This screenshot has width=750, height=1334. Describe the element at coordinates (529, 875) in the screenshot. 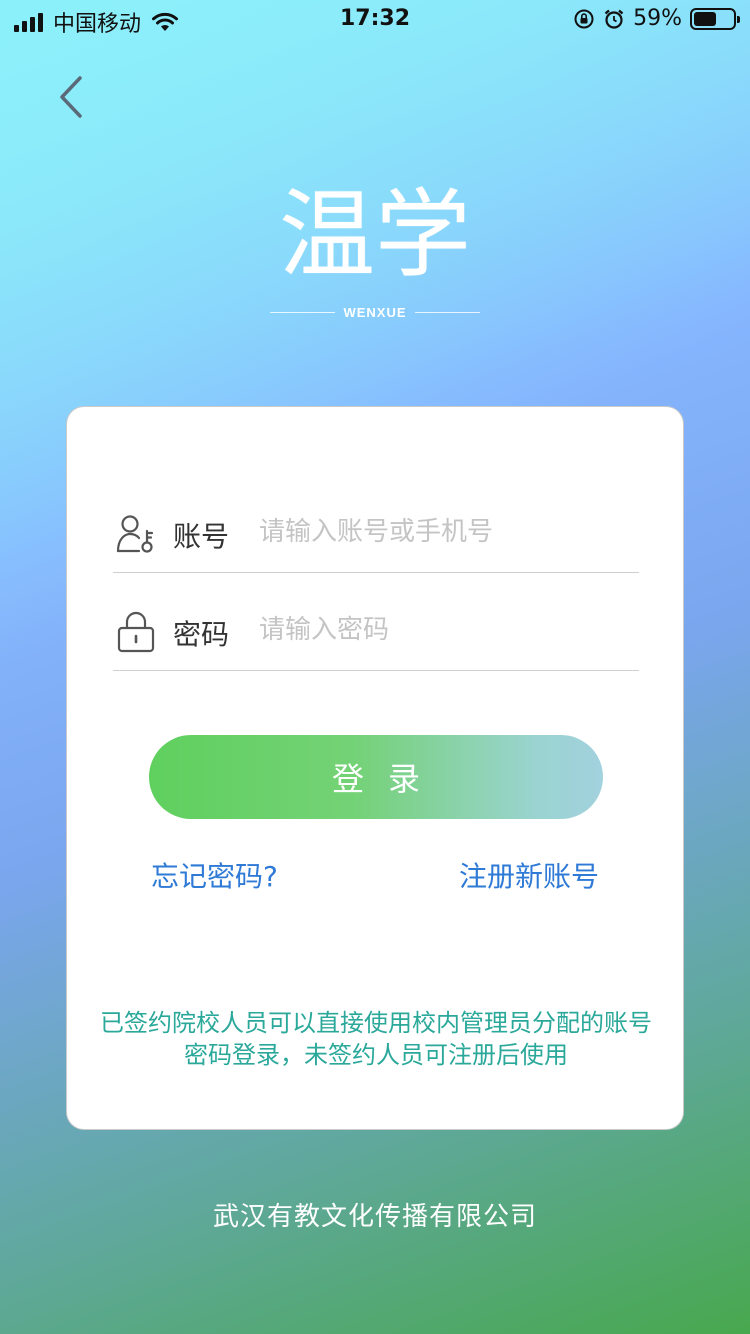

I see `register-link: 注册新账号` at that location.